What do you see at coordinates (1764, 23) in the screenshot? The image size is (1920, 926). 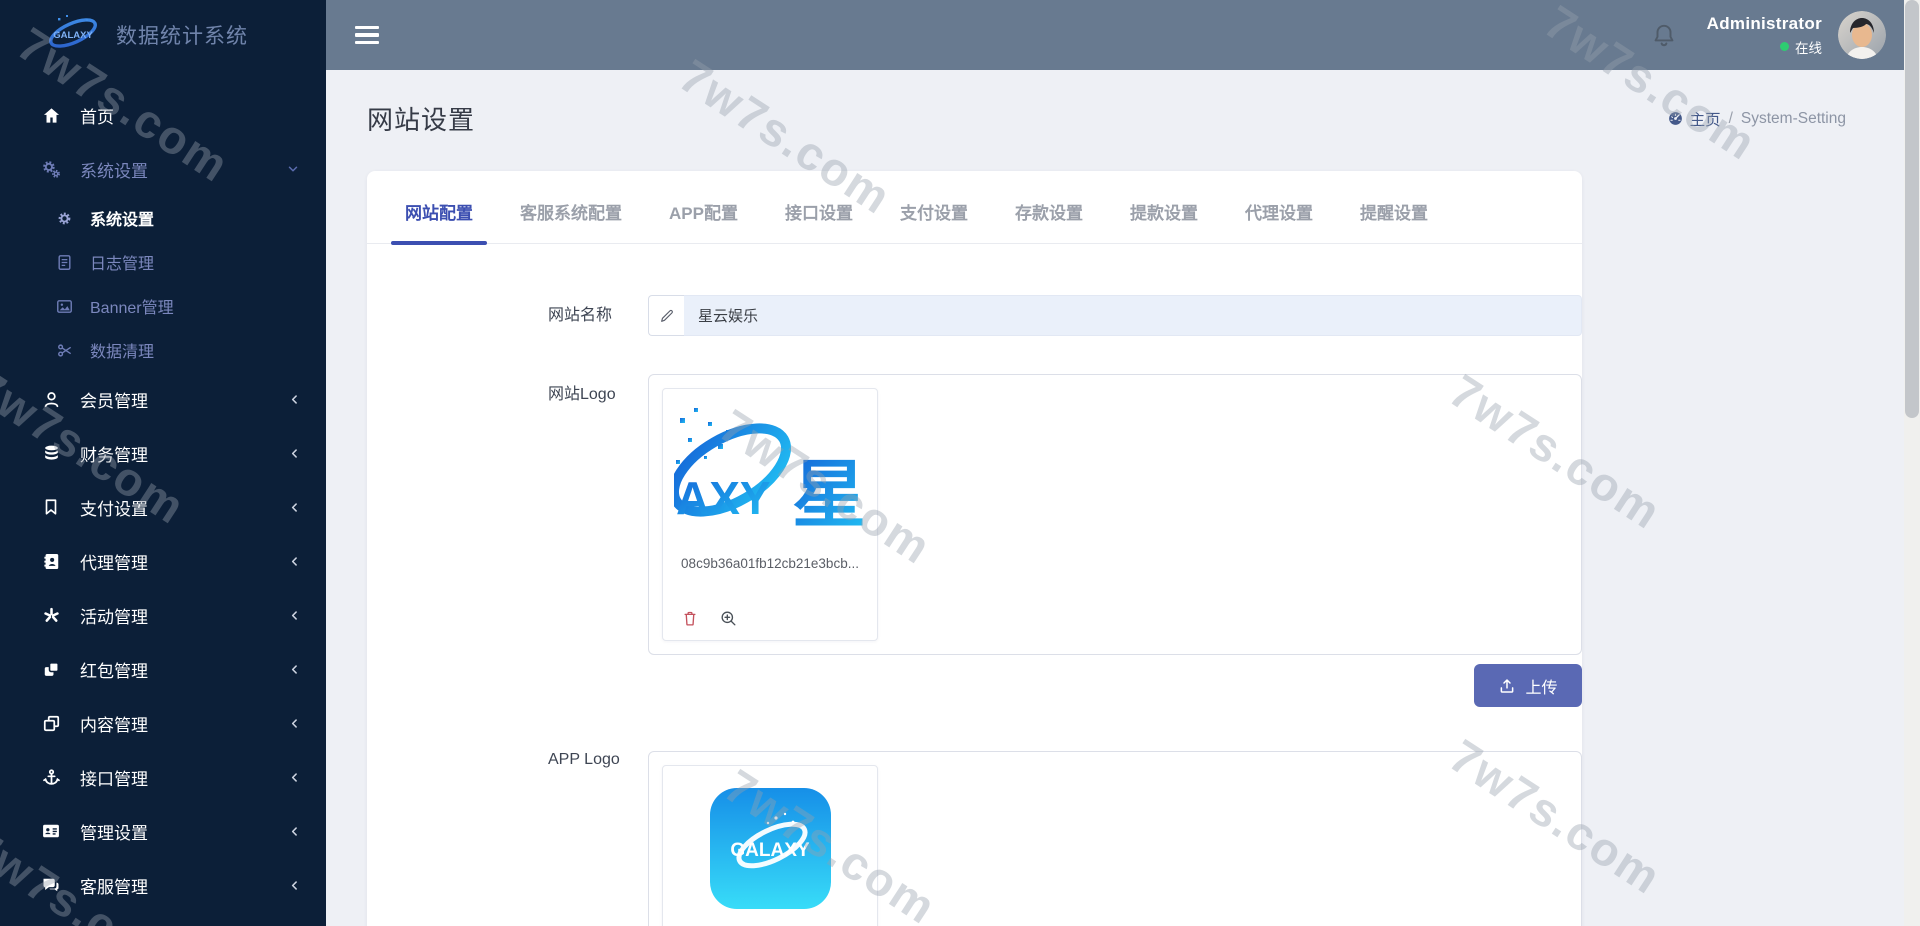 I see `username: Administrator` at bounding box center [1764, 23].